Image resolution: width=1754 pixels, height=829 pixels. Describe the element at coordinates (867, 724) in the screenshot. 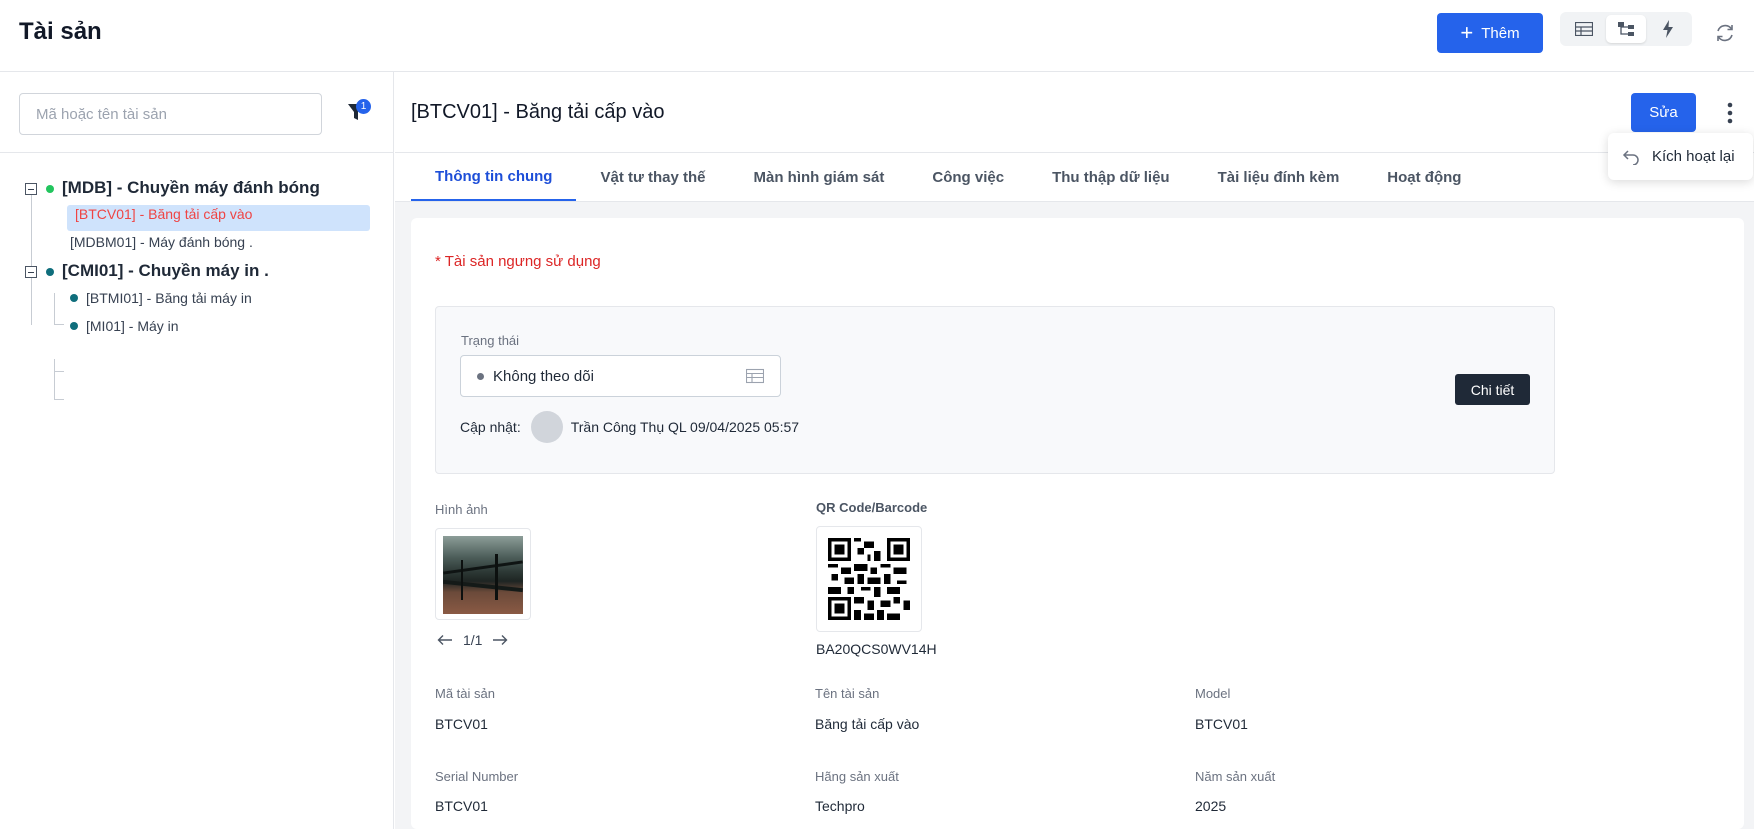

I see `field-value-asset-name: Băng tải cấp vào` at that location.